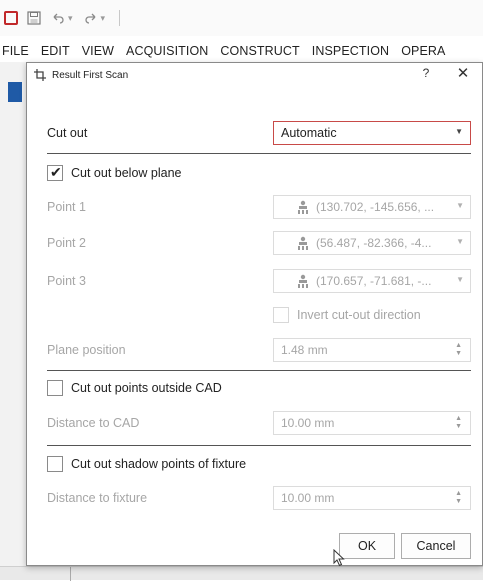  What do you see at coordinates (436, 546) in the screenshot?
I see `cancel-button: Cancel` at bounding box center [436, 546].